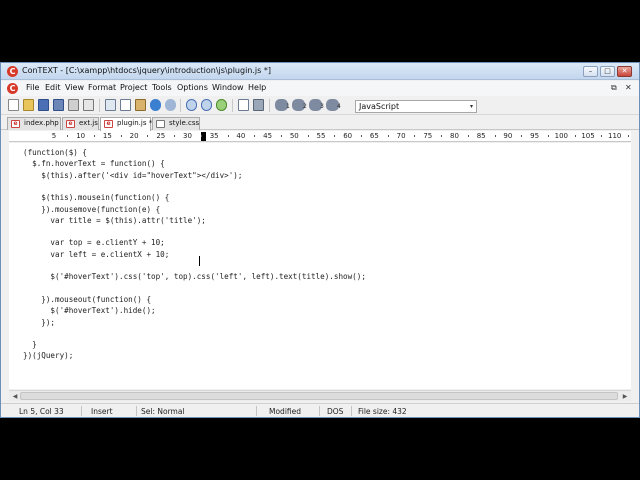  What do you see at coordinates (561, 136) in the screenshot?
I see `ruler-label: 100` at bounding box center [561, 136].